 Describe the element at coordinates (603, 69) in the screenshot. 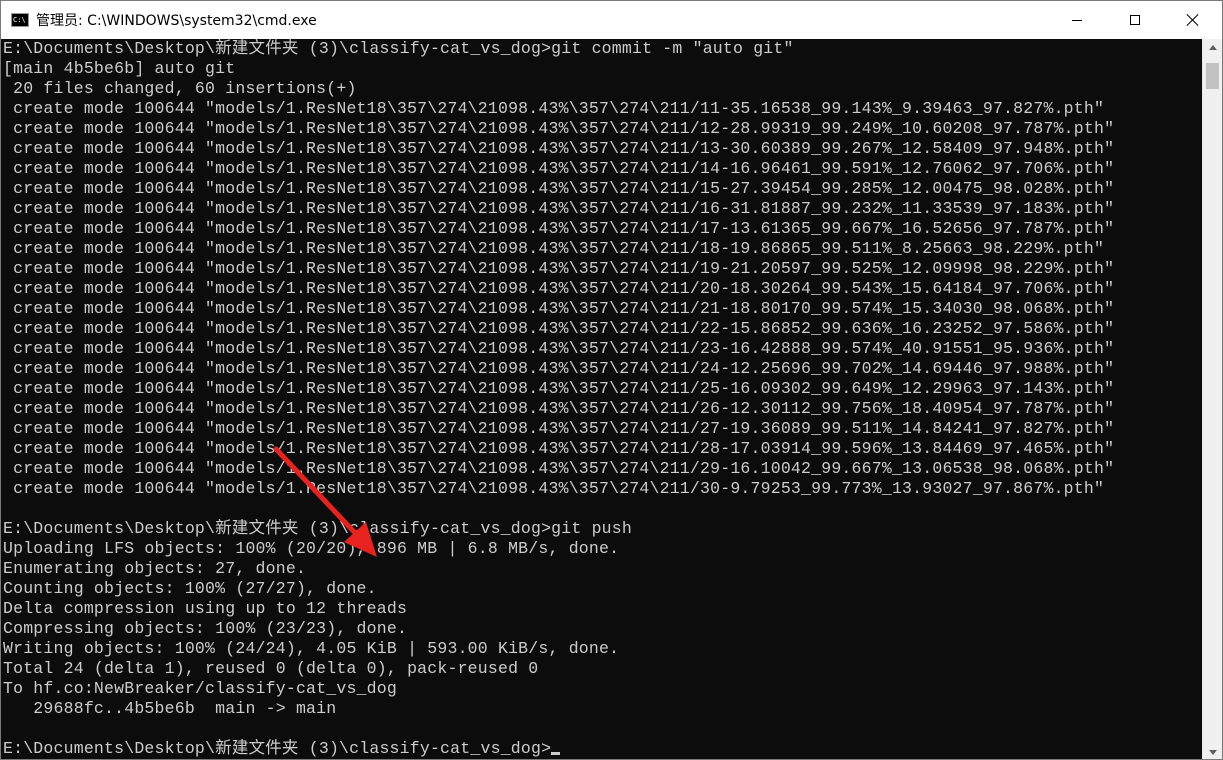

I see `console-line: [main 4b5be6b] auto git` at that location.